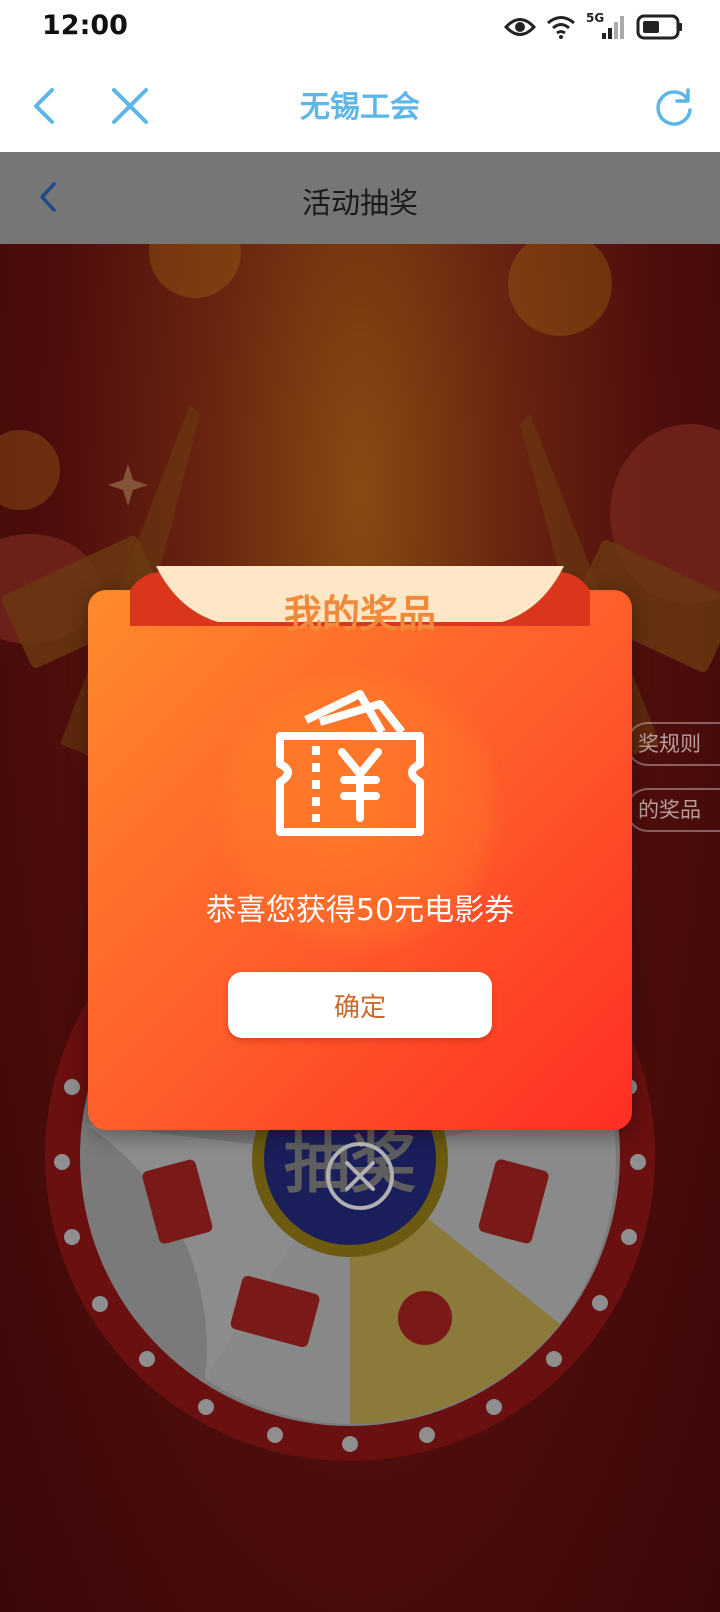 The width and height of the screenshot is (720, 1612). I want to click on eye-icon, so click(520, 27).